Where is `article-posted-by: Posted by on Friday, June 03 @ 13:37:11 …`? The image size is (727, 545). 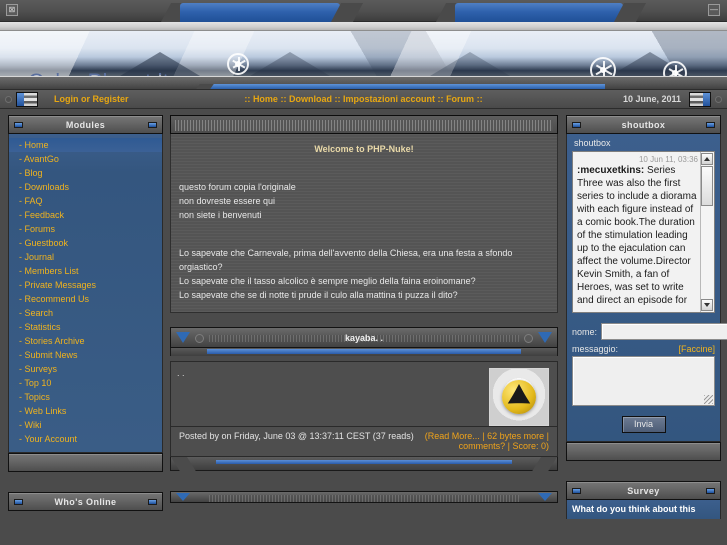 article-posted-by: Posted by on Friday, June 03 @ 13:37:11 … is located at coordinates (296, 436).